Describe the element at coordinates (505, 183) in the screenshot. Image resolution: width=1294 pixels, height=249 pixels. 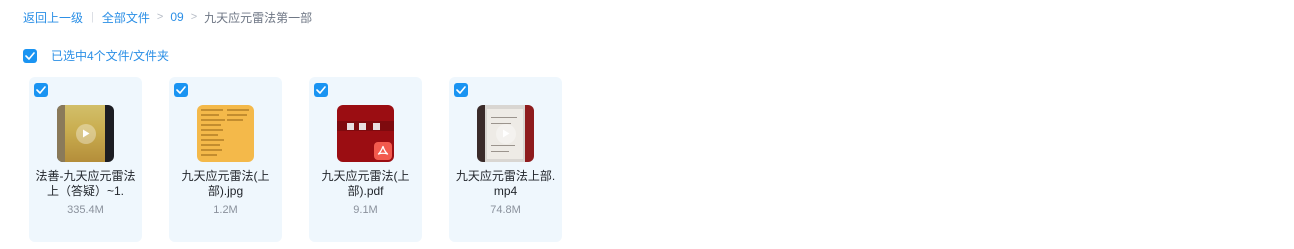
I see `file-name: 九天应元雷法上部.mp4` at that location.